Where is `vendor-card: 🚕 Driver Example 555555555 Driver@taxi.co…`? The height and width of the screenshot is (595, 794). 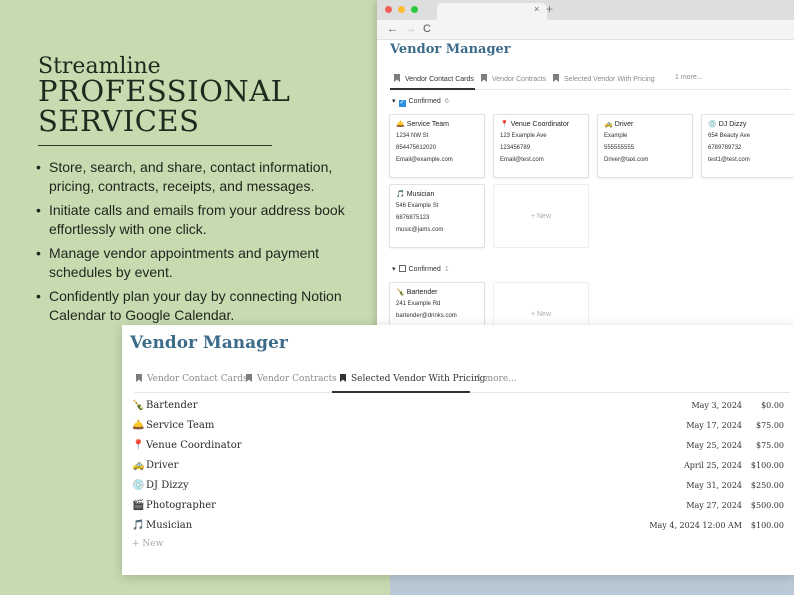 vendor-card: 🚕 Driver Example 555555555 Driver@taxi.co… is located at coordinates (645, 146).